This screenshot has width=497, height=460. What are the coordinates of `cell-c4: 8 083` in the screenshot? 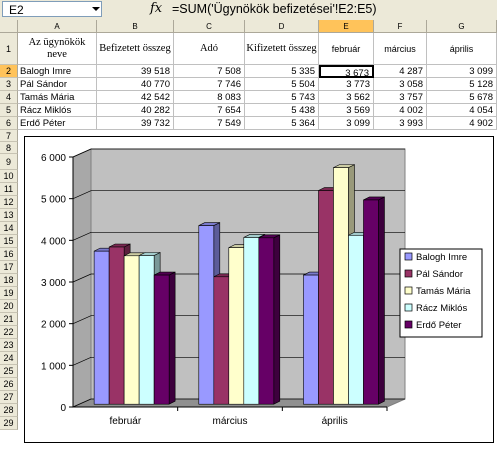 It's located at (209, 97).